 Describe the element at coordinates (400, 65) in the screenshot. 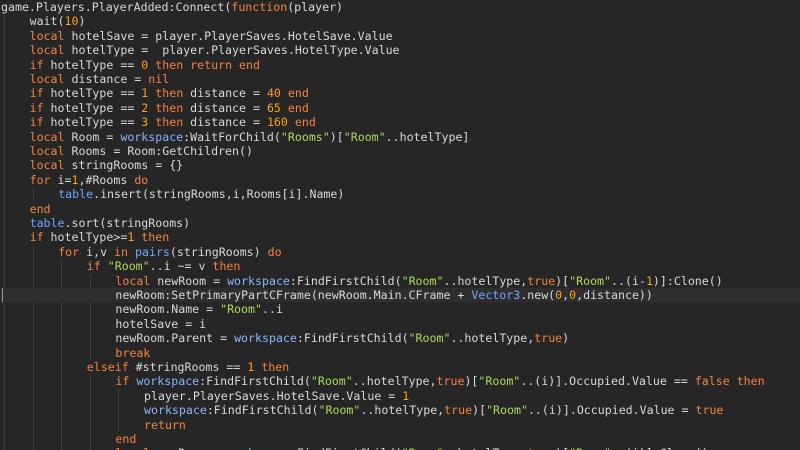

I see `code-line: if hotelType == 0 then return end` at that location.